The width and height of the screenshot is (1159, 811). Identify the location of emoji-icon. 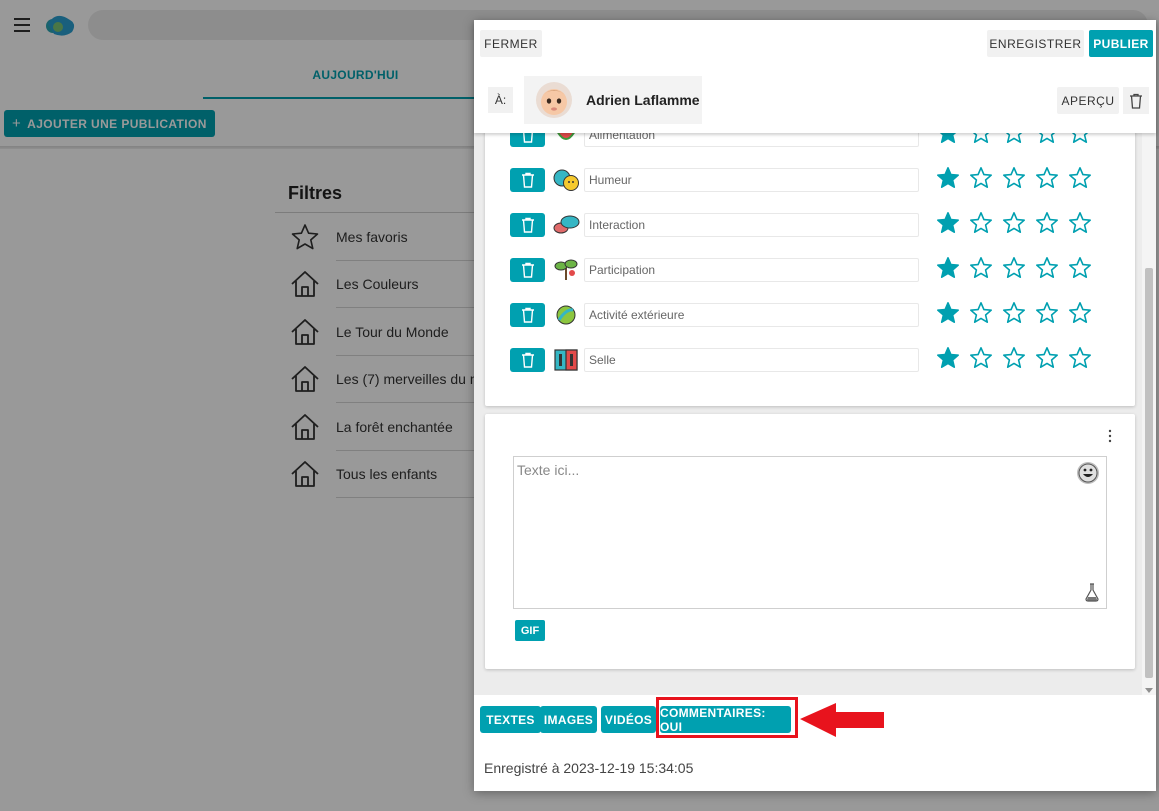
(1088, 473).